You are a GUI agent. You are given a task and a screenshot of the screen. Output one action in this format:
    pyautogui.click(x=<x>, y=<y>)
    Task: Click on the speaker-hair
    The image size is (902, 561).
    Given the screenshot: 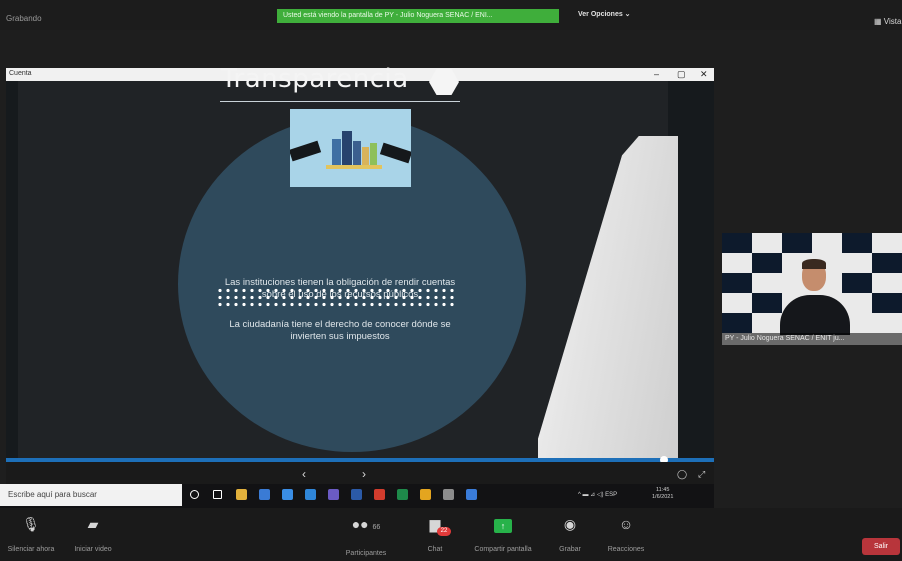 What is the action you would take?
    pyautogui.click(x=814, y=264)
    